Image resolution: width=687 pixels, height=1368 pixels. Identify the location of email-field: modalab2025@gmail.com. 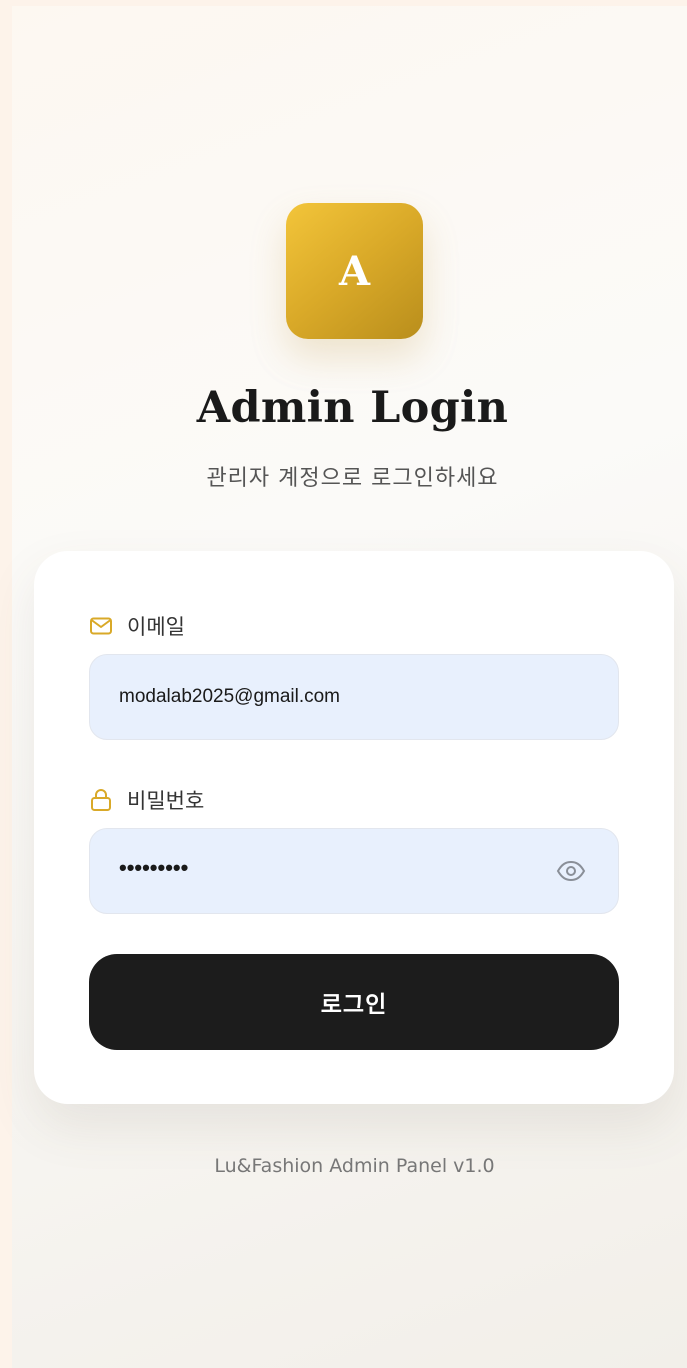
(354, 697).